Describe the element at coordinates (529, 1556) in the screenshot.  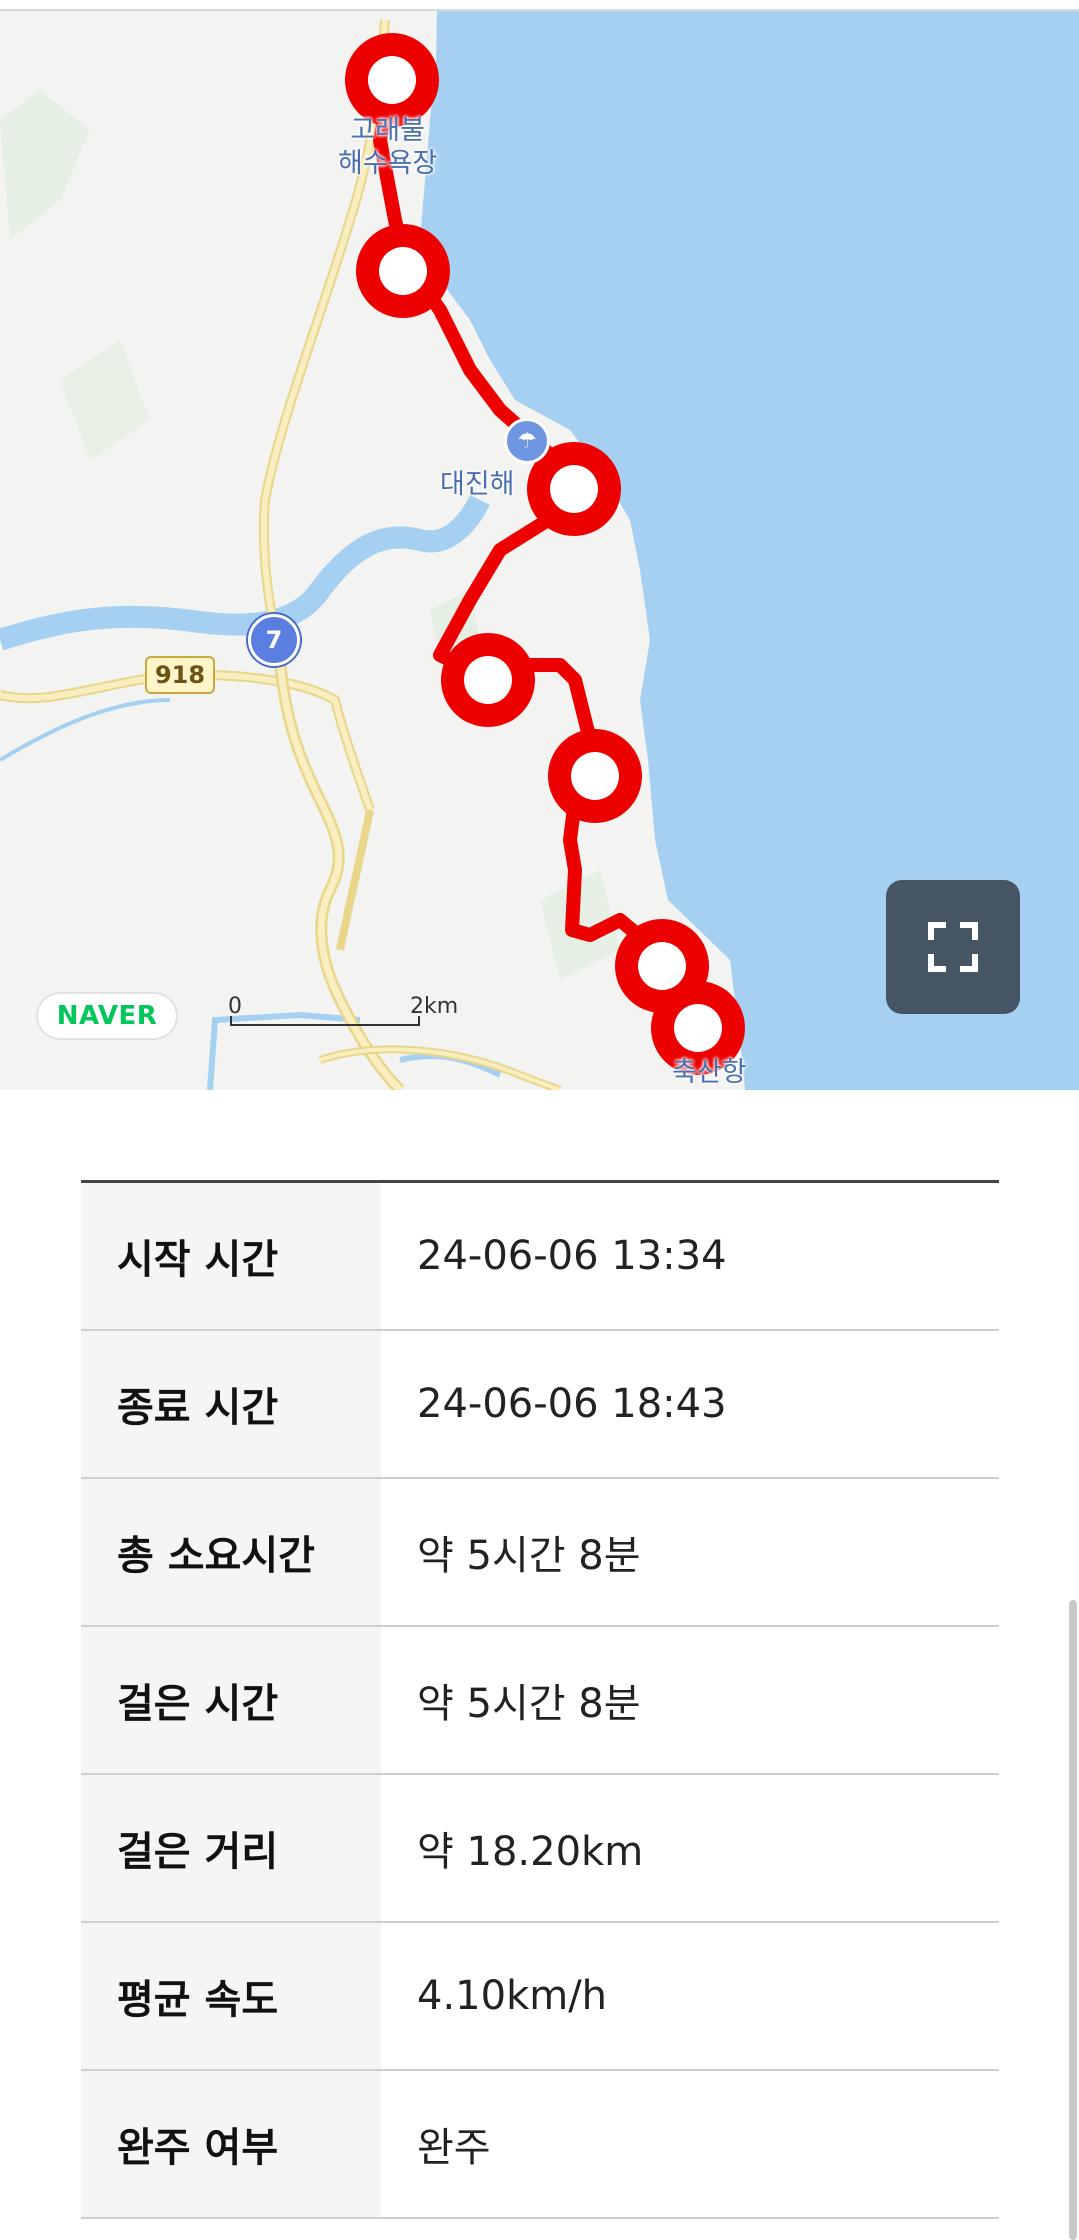
I see `total-duration-value: 약 5시간 8분` at that location.